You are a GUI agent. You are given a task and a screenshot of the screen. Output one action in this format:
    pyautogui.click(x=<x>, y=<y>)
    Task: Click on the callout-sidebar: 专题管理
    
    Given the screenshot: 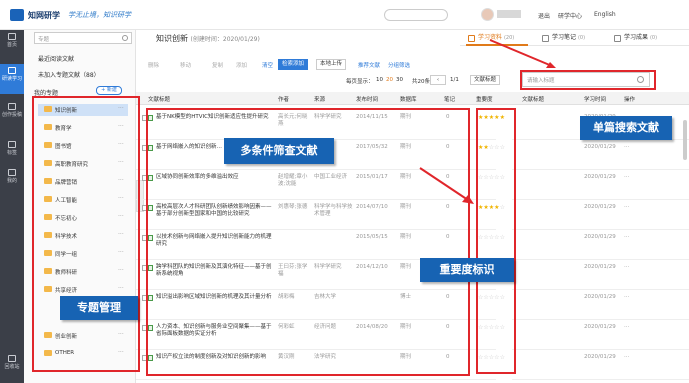 What is the action you would take?
    pyautogui.click(x=99, y=308)
    